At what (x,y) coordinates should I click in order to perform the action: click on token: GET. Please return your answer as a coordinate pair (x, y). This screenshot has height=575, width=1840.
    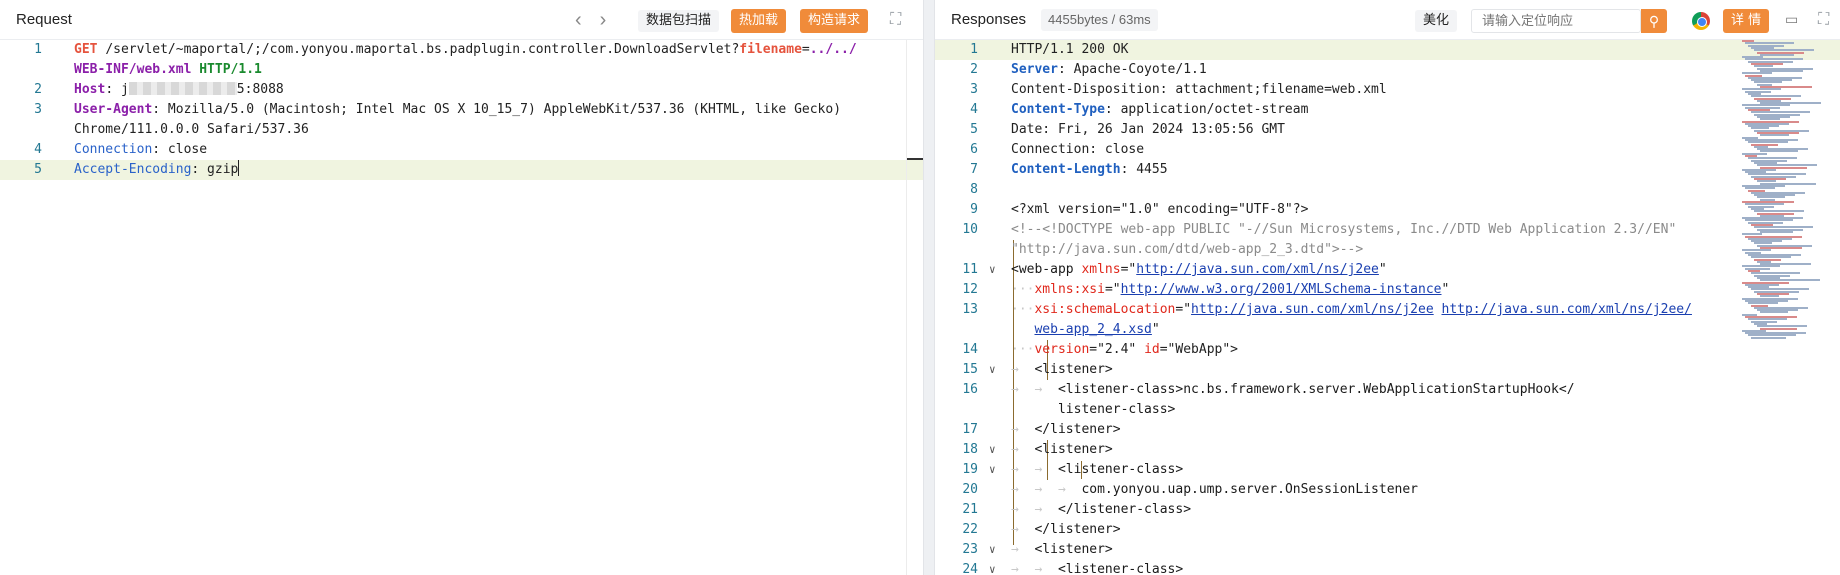
    Looking at the image, I should click on (86, 49).